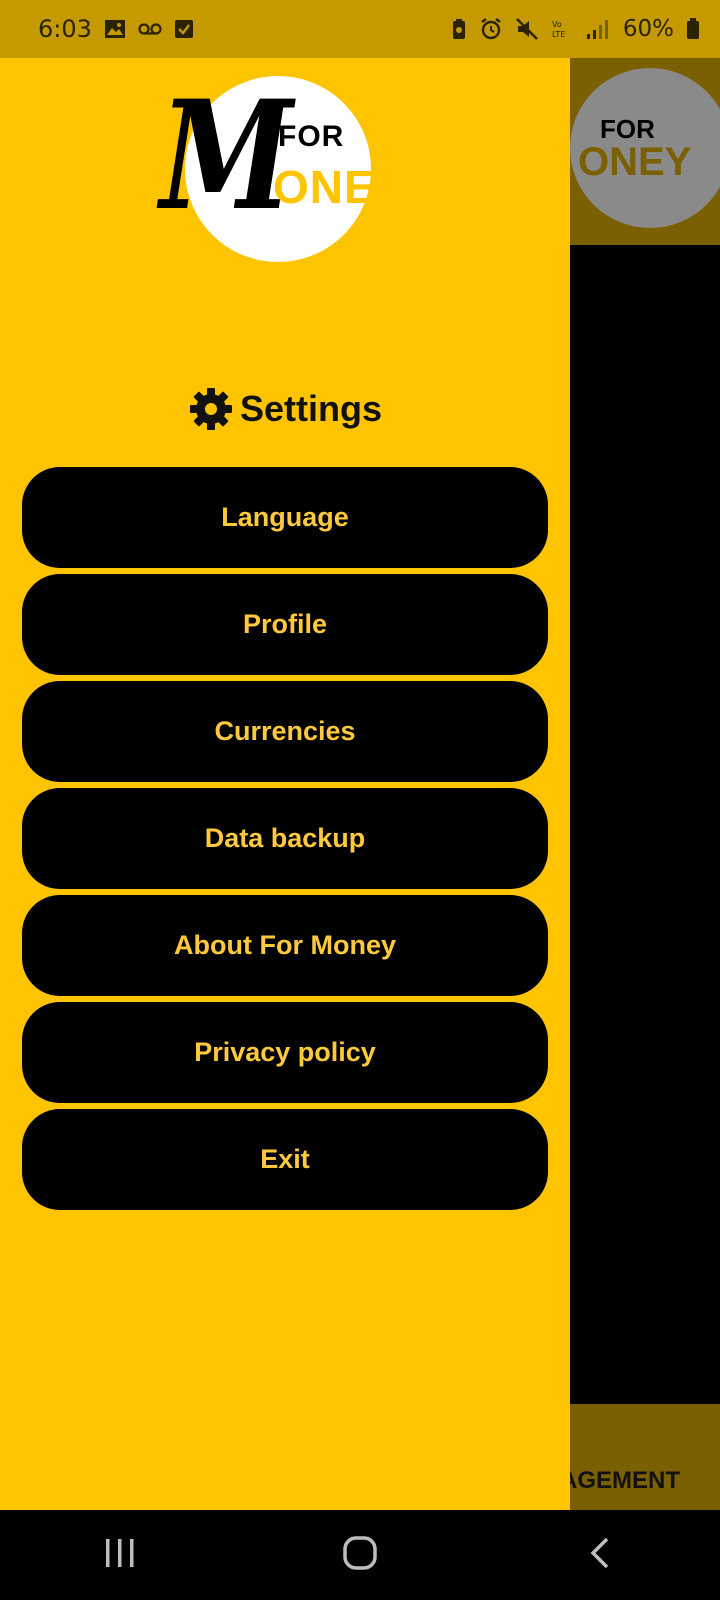 The image size is (720, 1600). I want to click on logo-word-for: FOR, so click(311, 136).